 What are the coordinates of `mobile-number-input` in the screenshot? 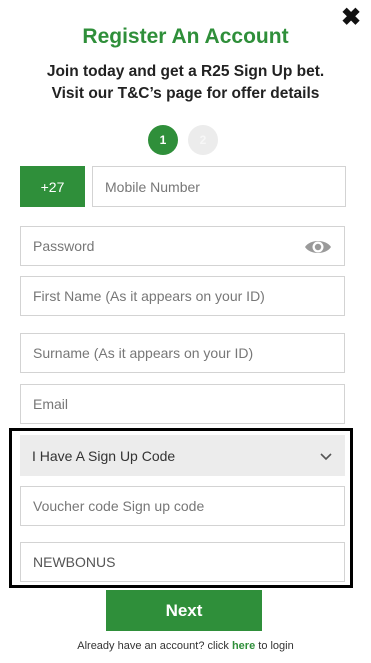 It's located at (219, 186).